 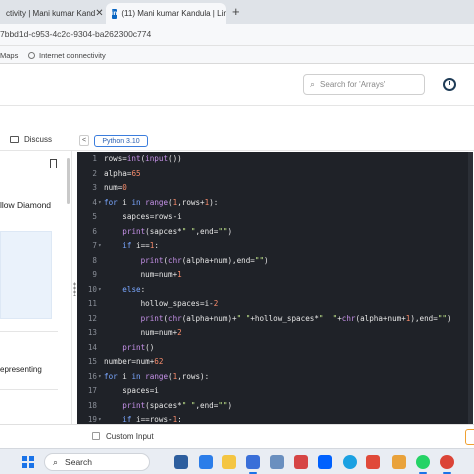 What do you see at coordinates (470, 288) in the screenshot?
I see `editor-scrollbar` at bounding box center [470, 288].